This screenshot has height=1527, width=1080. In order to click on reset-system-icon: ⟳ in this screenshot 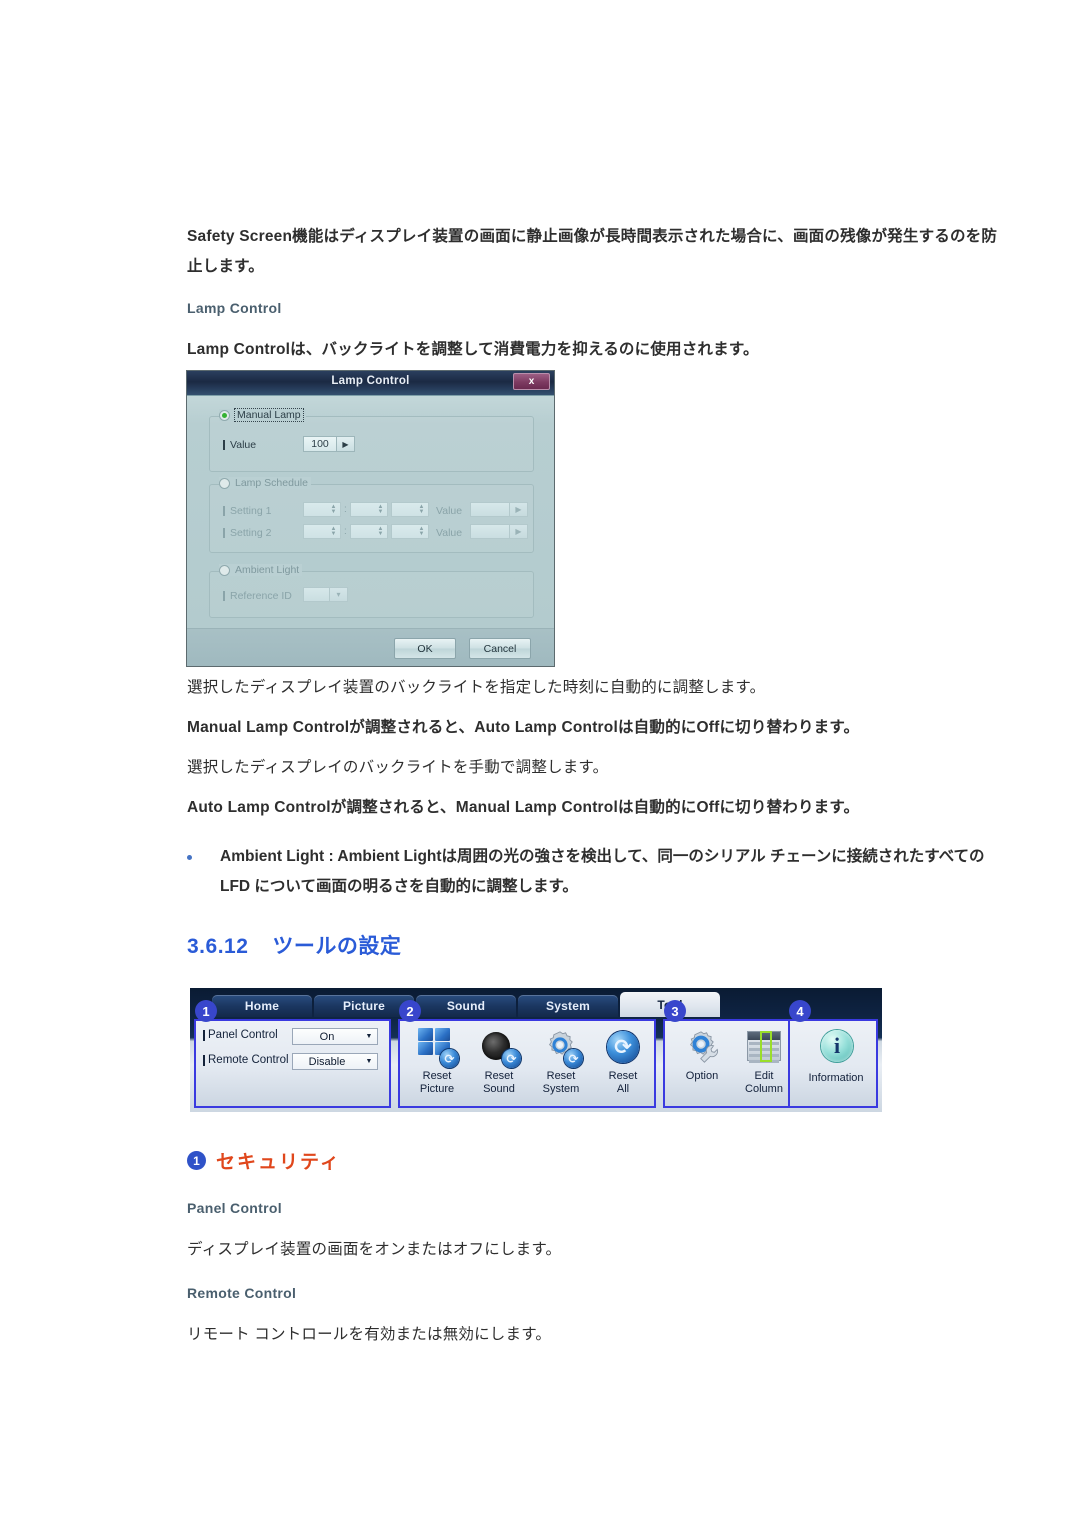, I will do `click(562, 1047)`.